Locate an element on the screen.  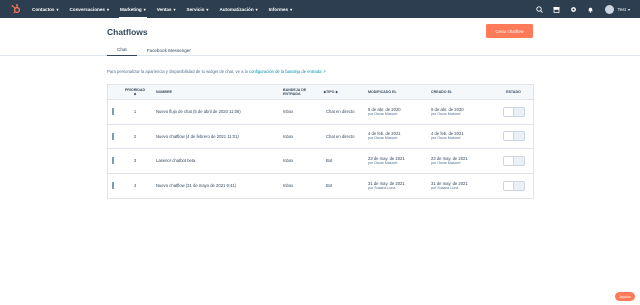
cell-created: 4 de feb. de 2021 por Oscar Mascort is located at coordinates (447, 136).